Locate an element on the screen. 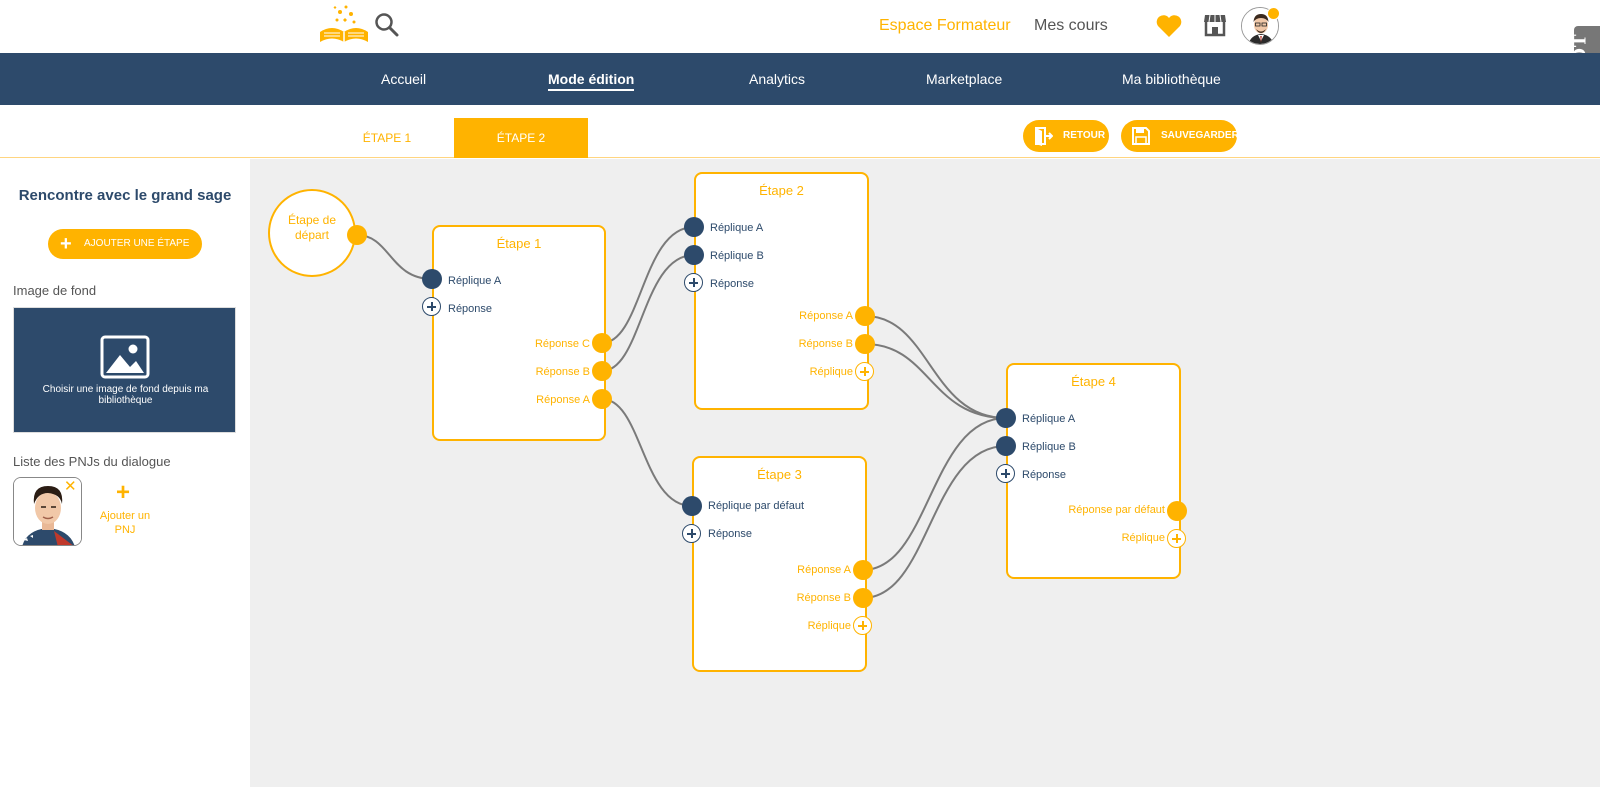  step-node-title: Étape 1 is located at coordinates (519, 243).